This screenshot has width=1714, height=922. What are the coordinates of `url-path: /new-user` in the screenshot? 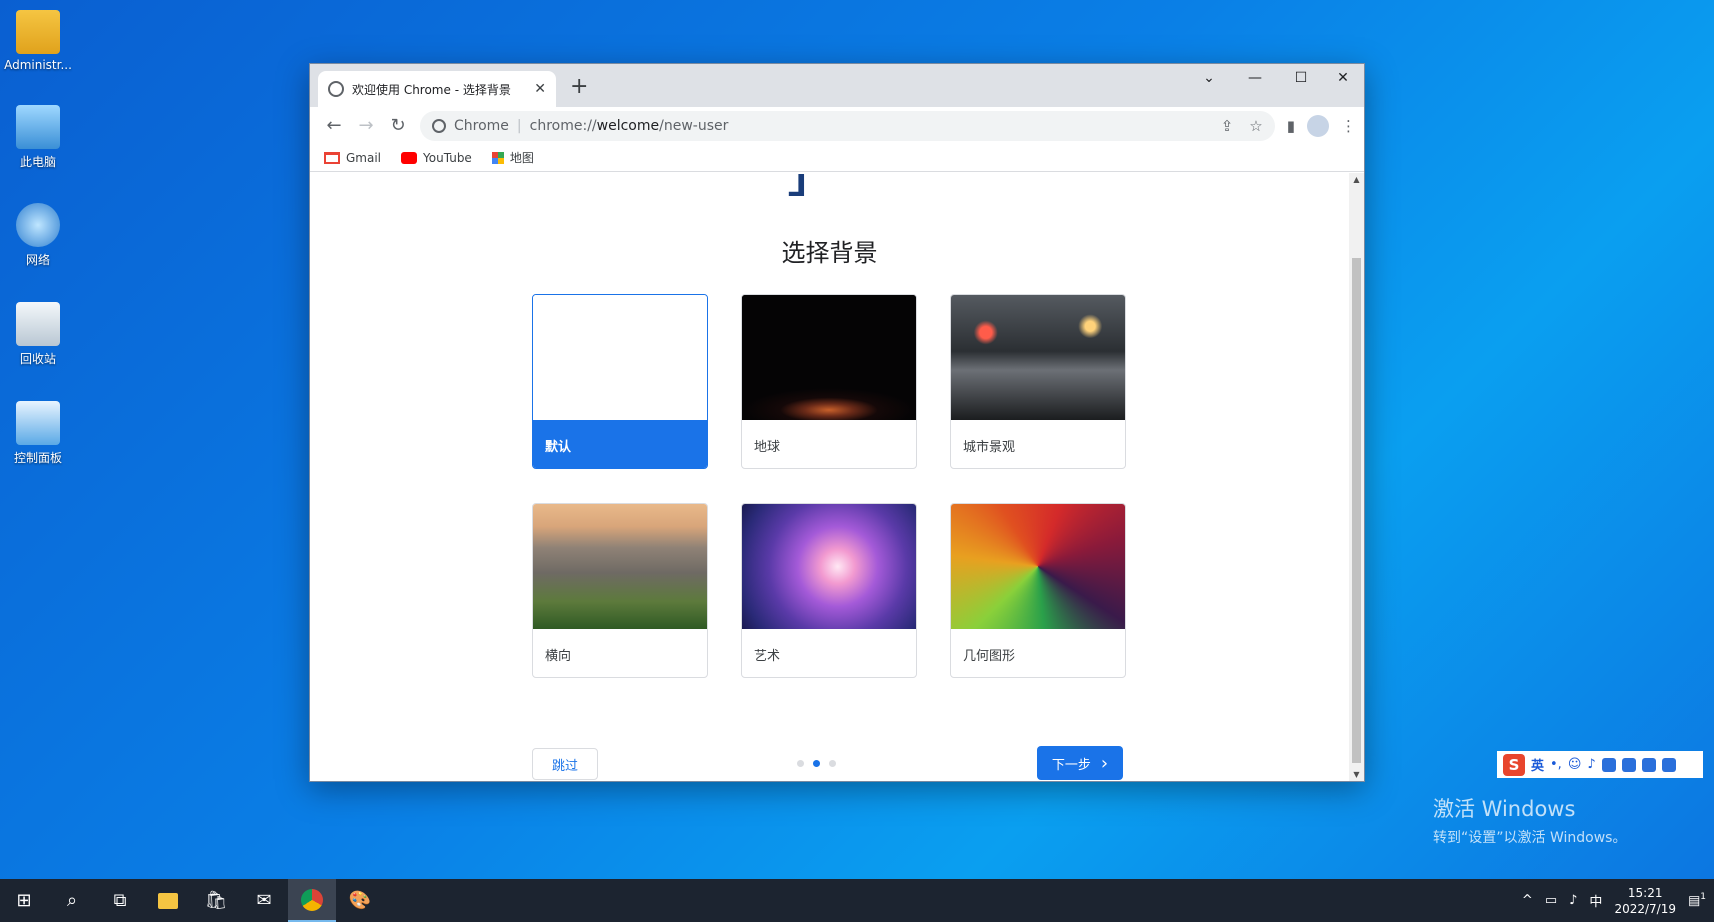 It's located at (694, 125).